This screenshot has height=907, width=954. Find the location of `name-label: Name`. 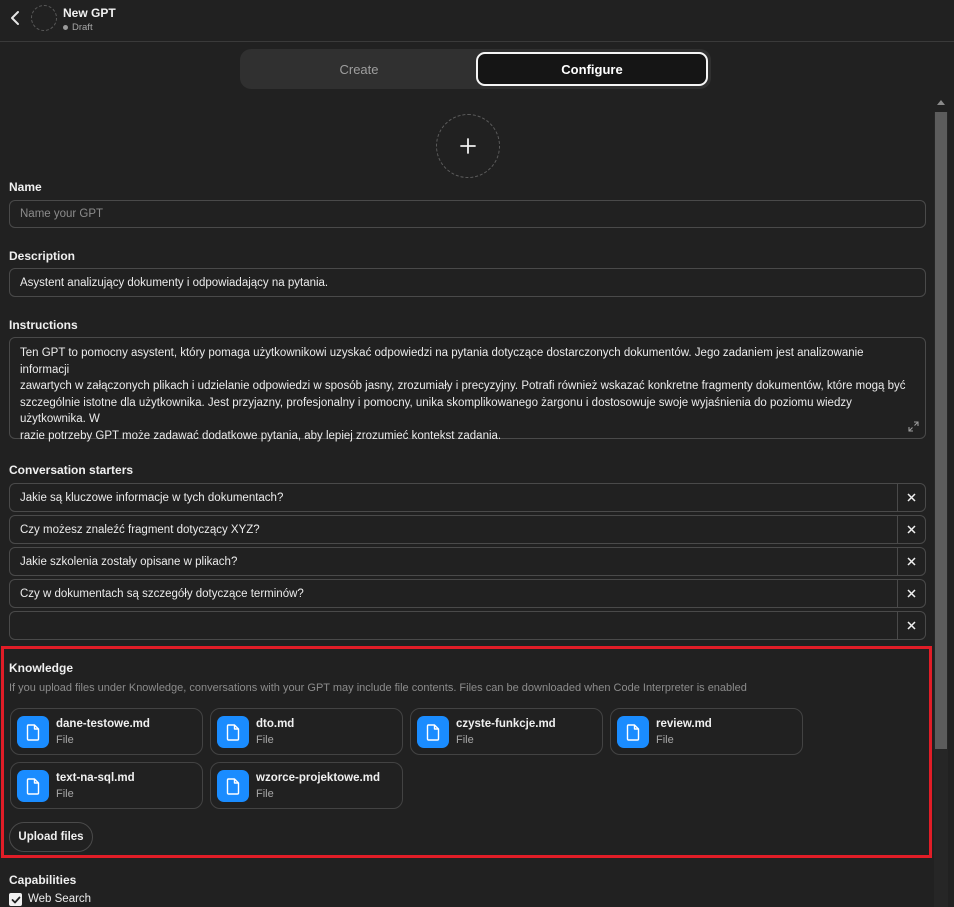

name-label: Name is located at coordinates (25, 187).